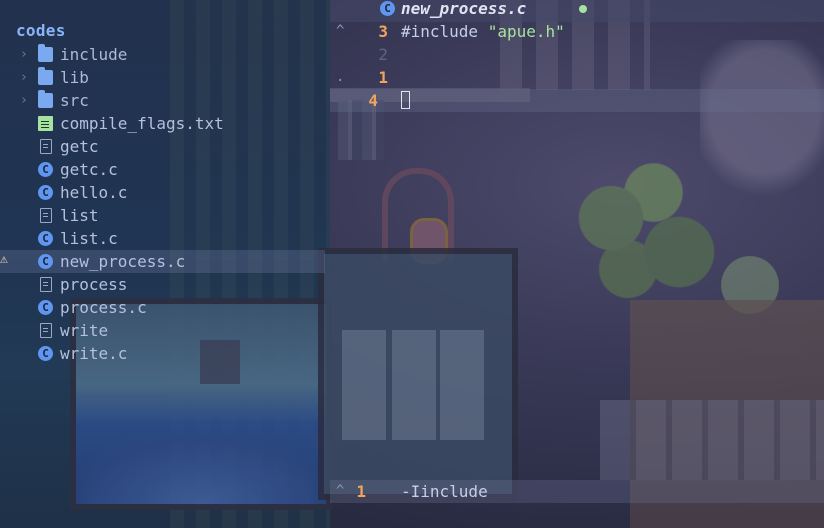 The width and height of the screenshot is (824, 528). Describe the element at coordinates (162, 238) in the screenshot. I see `tree-file-item: Clist.c` at that location.